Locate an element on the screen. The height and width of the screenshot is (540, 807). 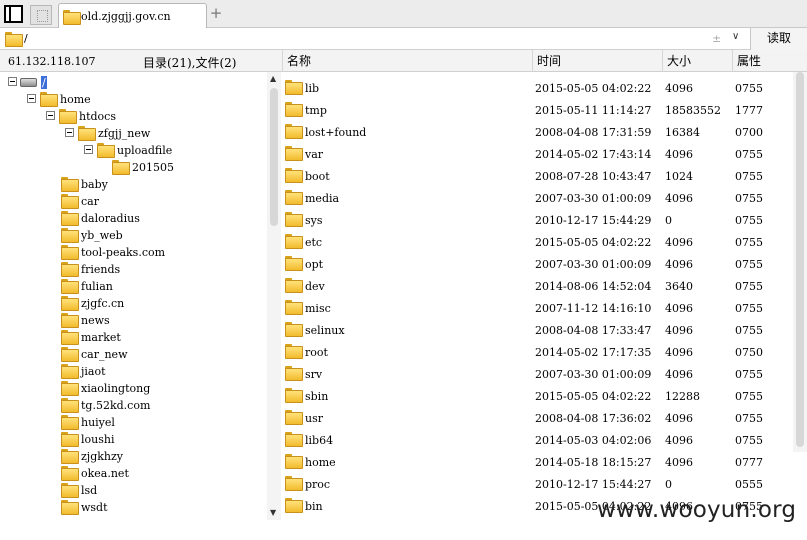
tree-node: home is located at coordinates (152, 100).